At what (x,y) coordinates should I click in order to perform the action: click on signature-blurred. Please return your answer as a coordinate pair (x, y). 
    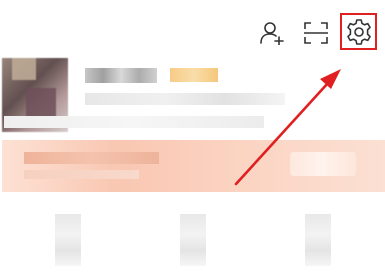
    Looking at the image, I should click on (134, 122).